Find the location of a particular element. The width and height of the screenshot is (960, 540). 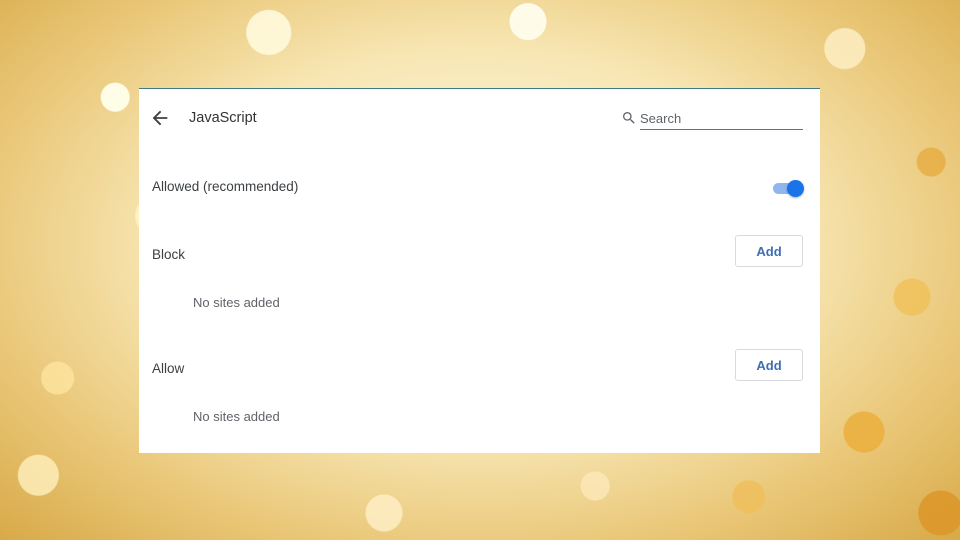

block-section-label: Block is located at coordinates (169, 254).